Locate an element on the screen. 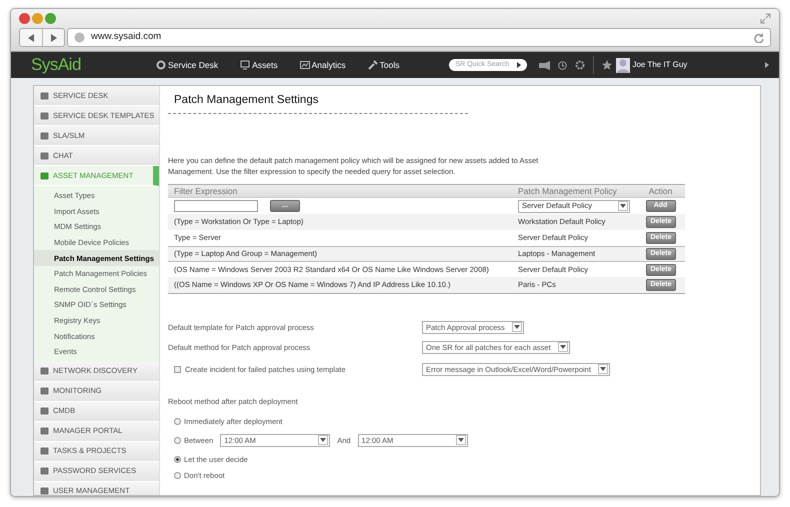 This screenshot has height=507, width=790. gear-icon is located at coordinates (161, 65).